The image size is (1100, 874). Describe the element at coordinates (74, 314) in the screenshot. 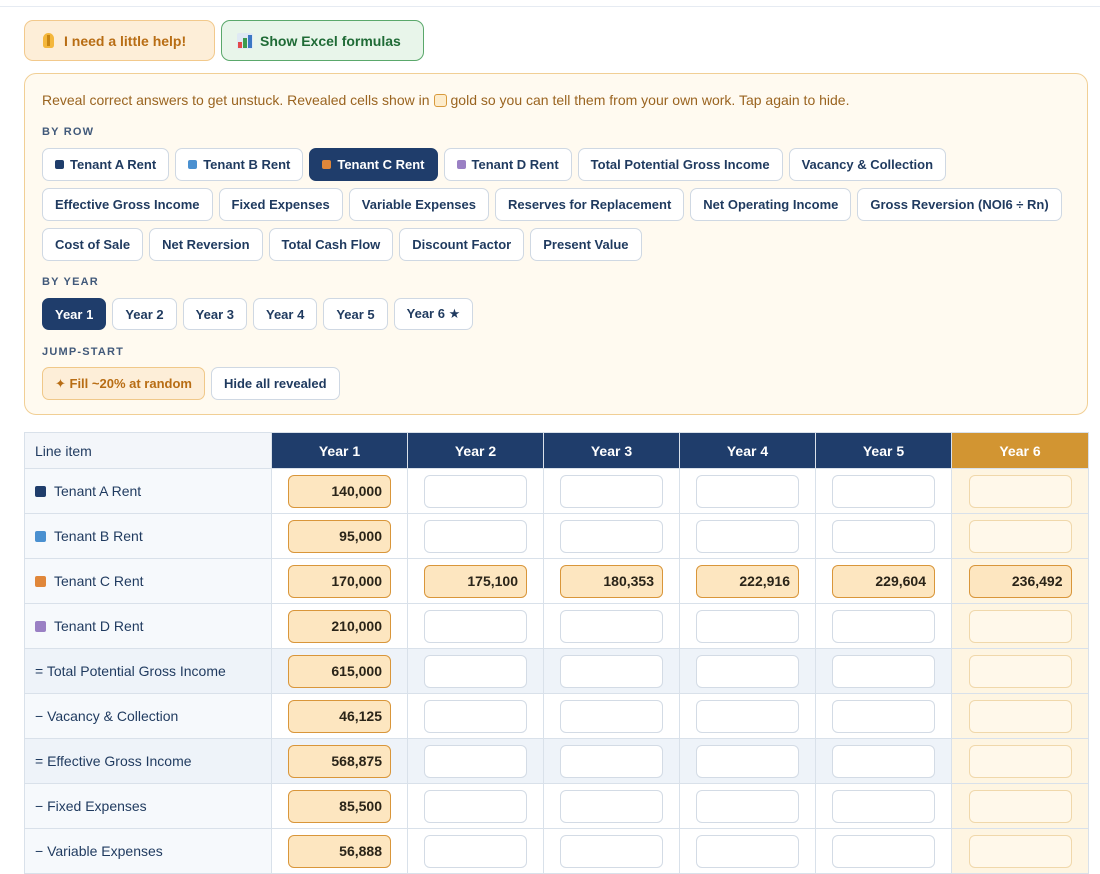

I see `year-chip-1: Year 1` at that location.